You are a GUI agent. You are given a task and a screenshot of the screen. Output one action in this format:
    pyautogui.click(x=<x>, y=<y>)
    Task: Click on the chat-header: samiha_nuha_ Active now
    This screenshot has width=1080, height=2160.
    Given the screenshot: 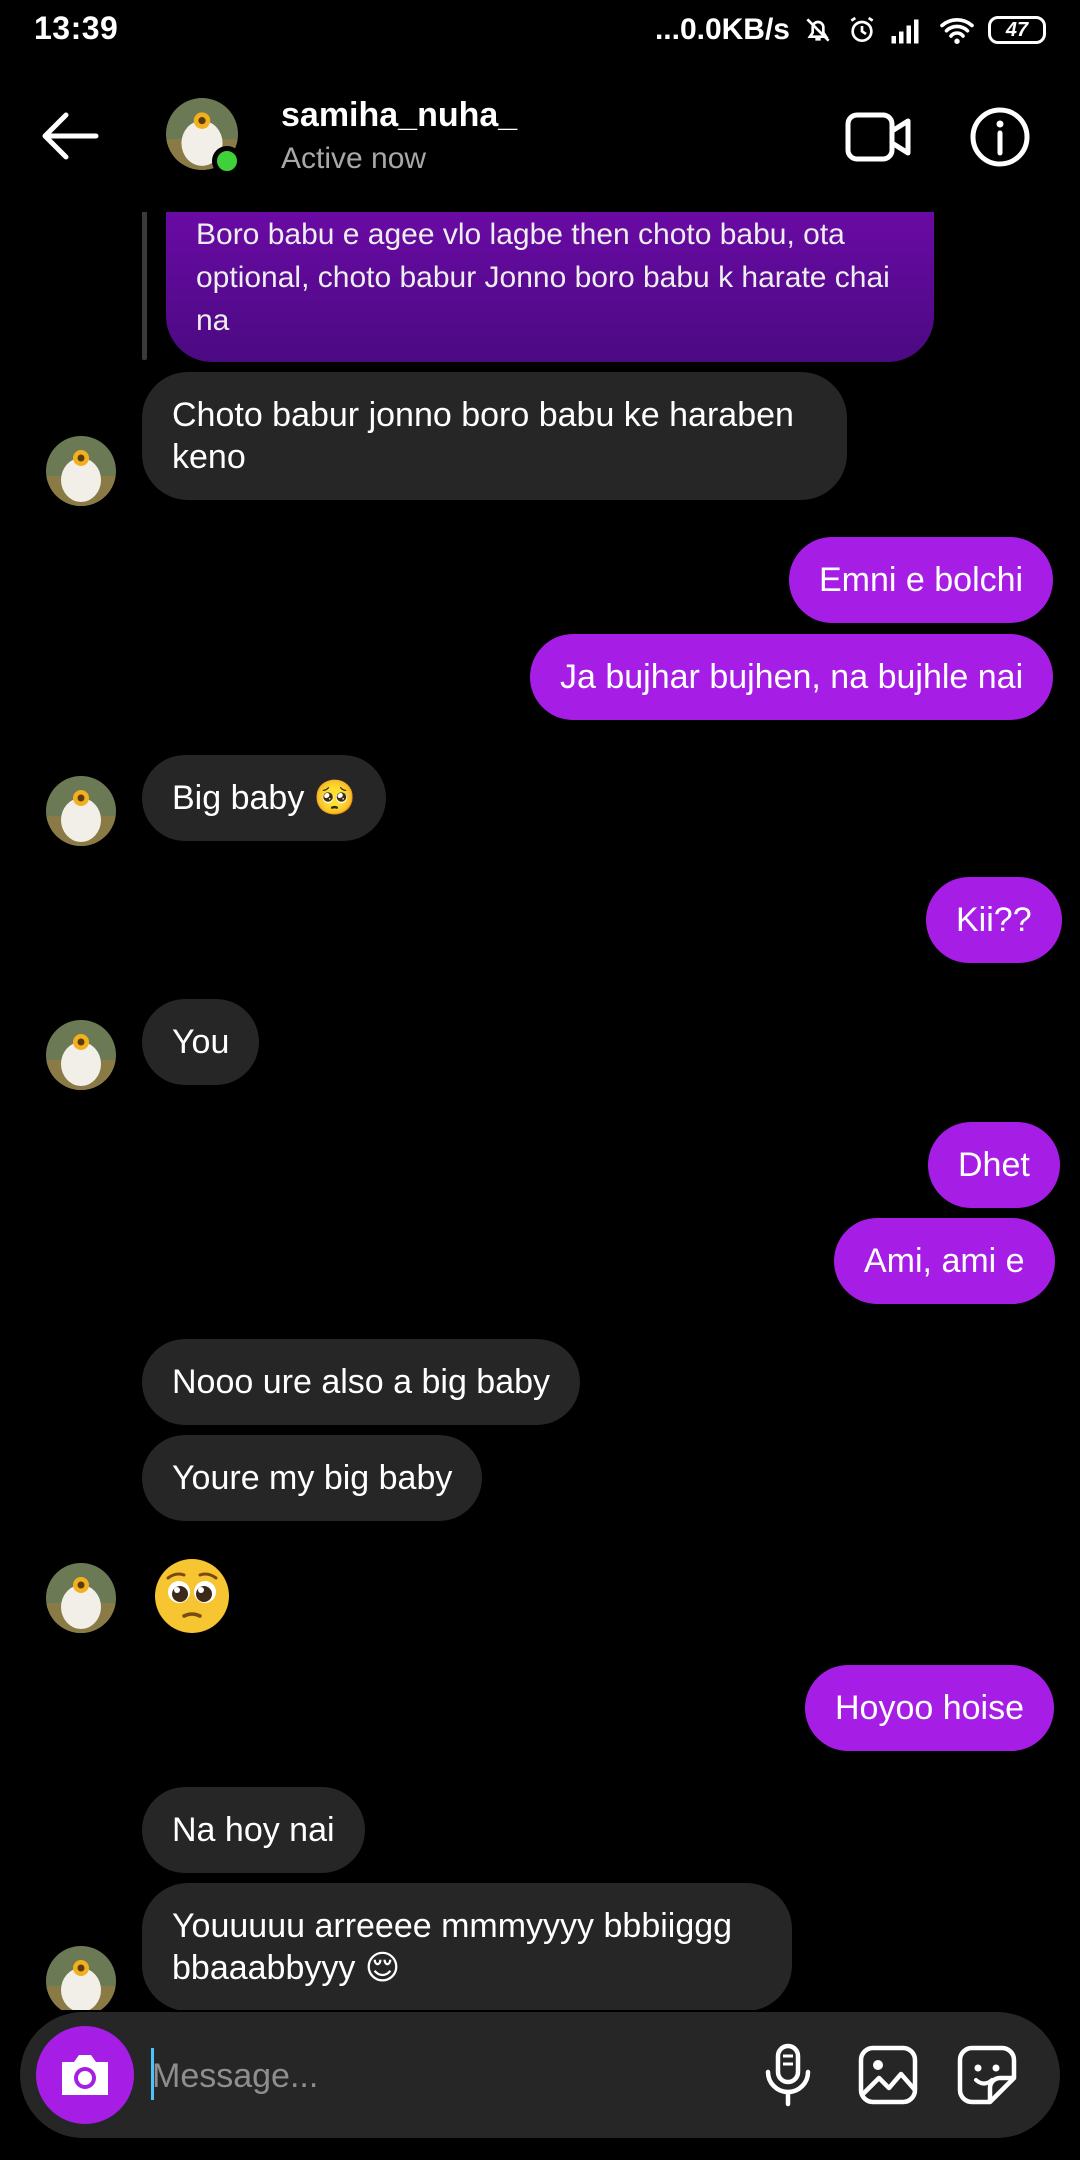 What is the action you would take?
    pyautogui.click(x=540, y=137)
    